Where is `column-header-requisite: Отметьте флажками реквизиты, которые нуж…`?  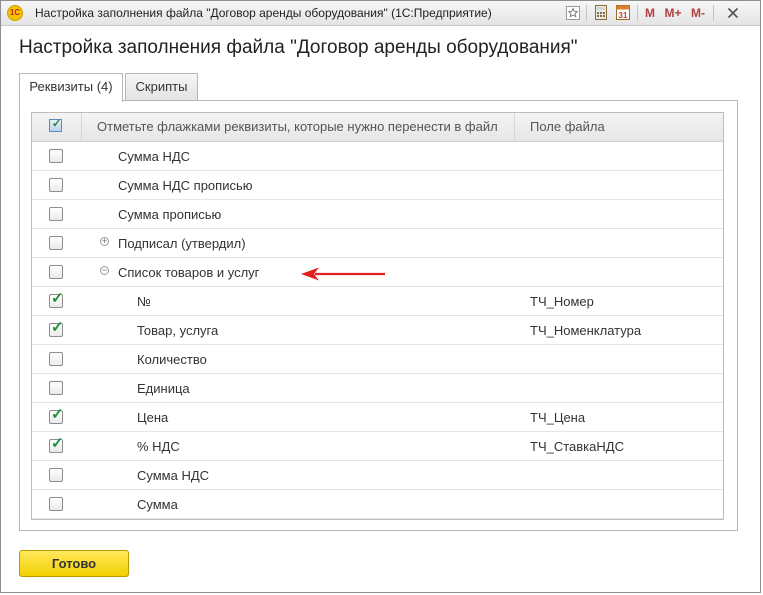 column-header-requisite: Отметьте флажками реквизиты, которые нуж… is located at coordinates (297, 127).